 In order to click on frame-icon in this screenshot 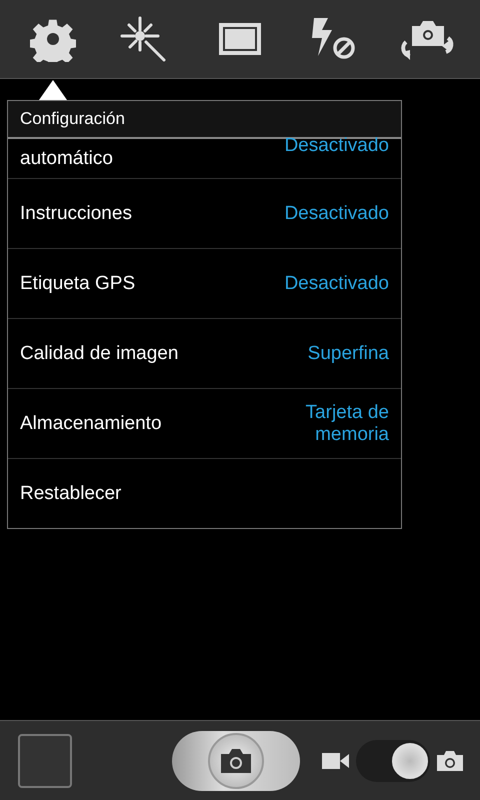, I will do `click(239, 39)`.